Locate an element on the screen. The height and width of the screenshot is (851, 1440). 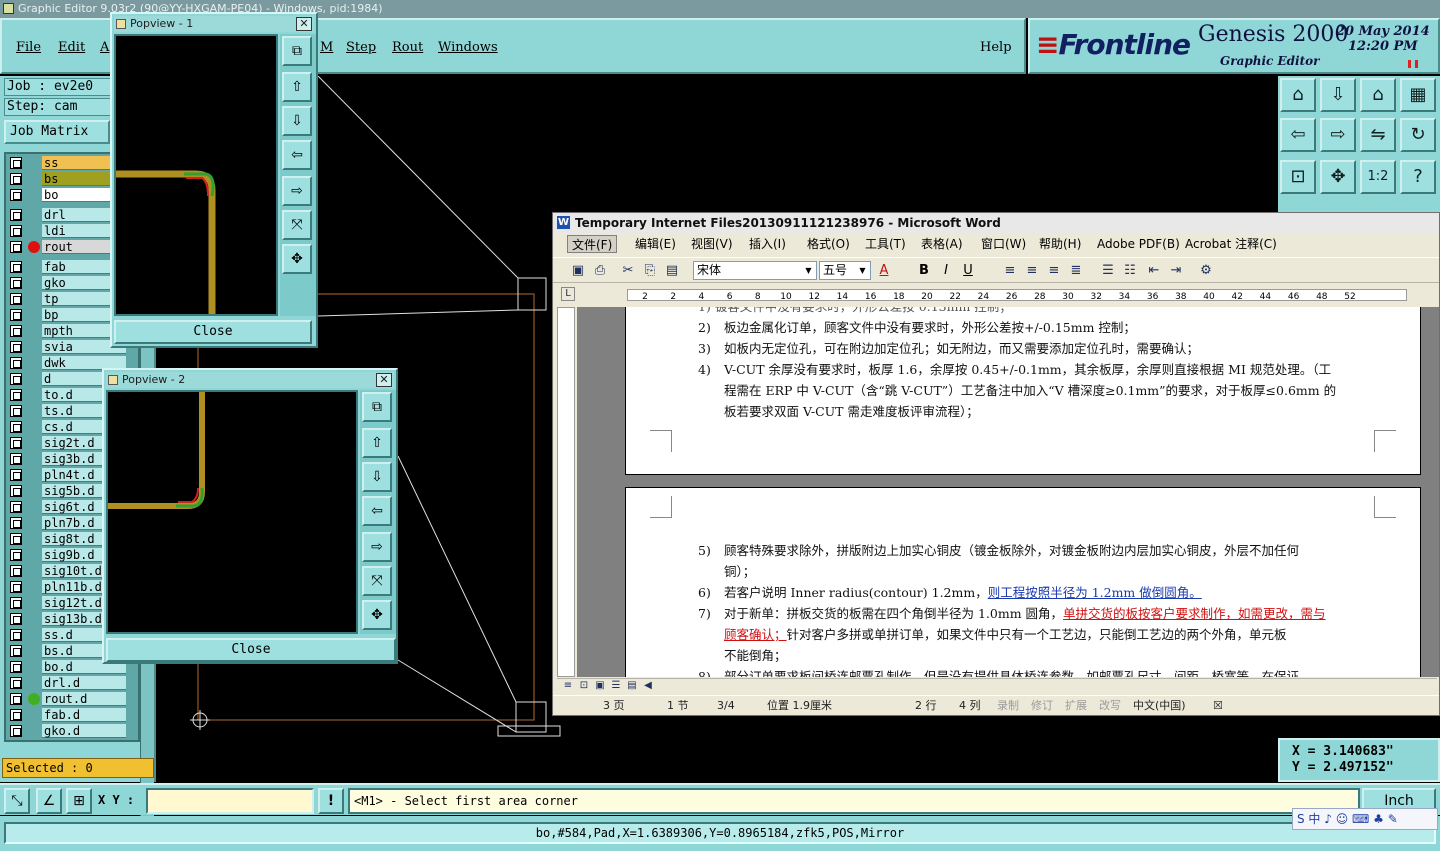
paste-icon: ▤ is located at coordinates (672, 271).